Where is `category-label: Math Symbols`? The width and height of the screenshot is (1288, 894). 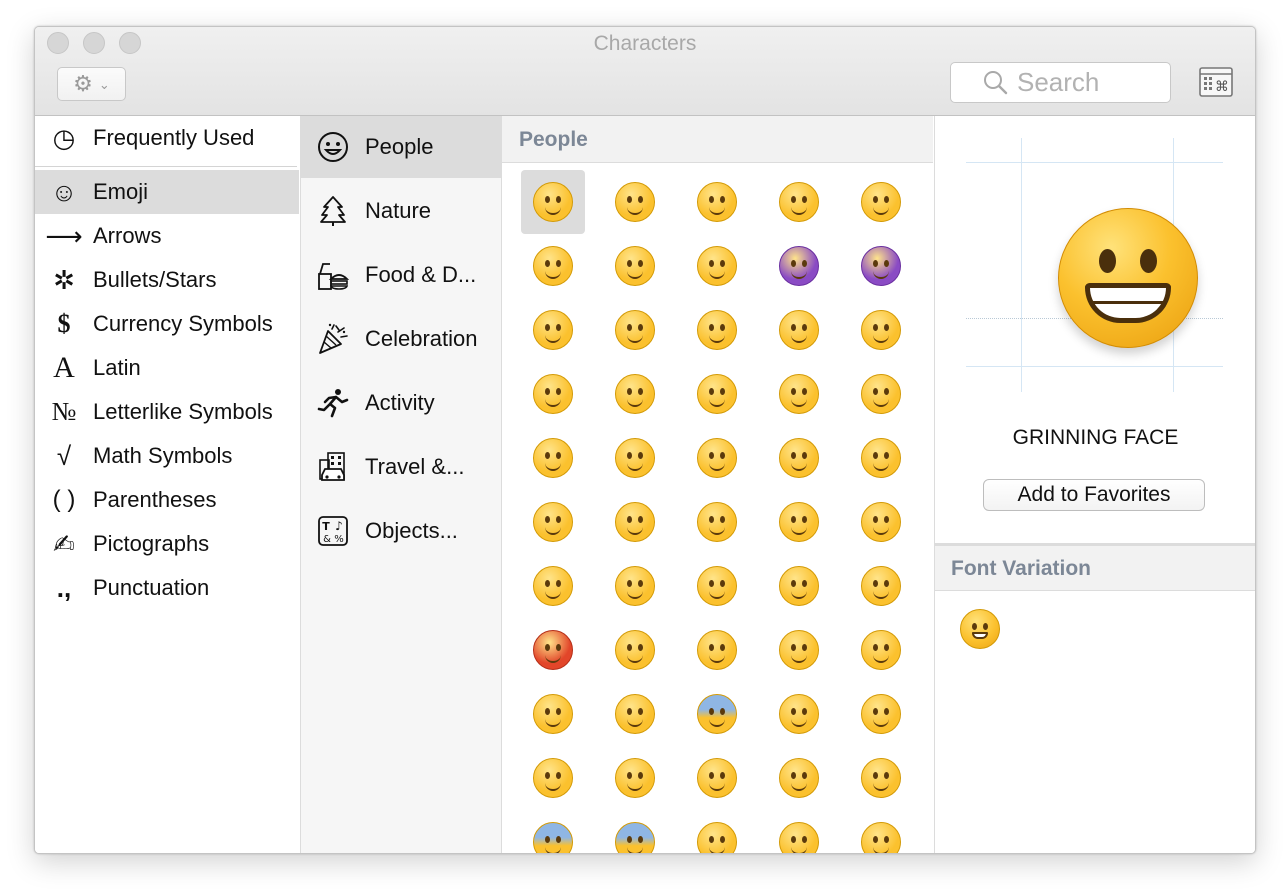 category-label: Math Symbols is located at coordinates (163, 455).